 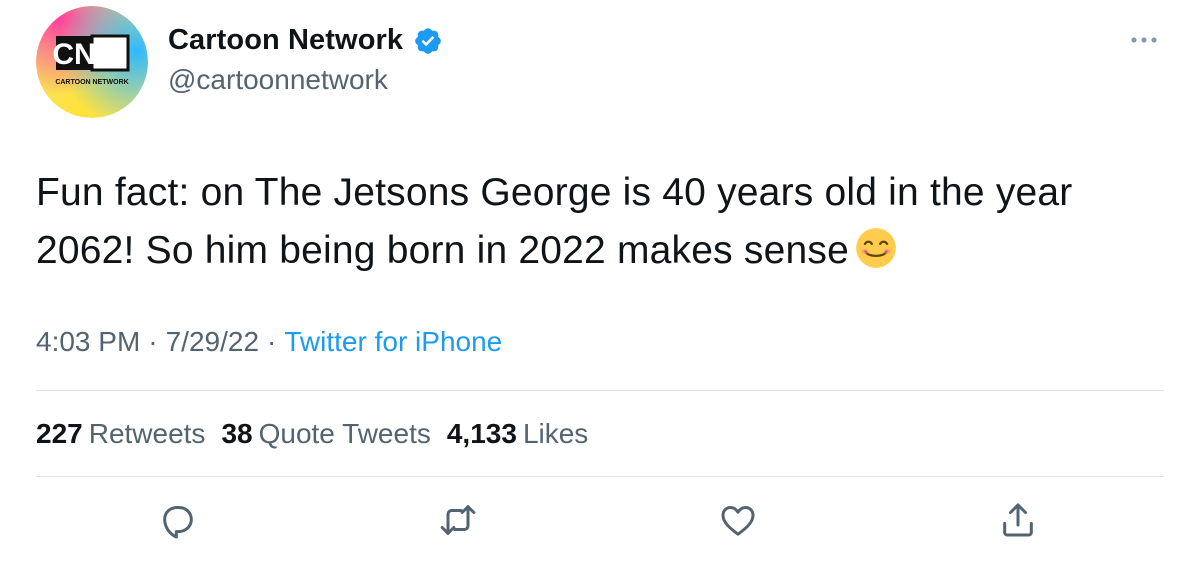 I want to click on avatar: CN CARTOON NETWORK, so click(x=92, y=62).